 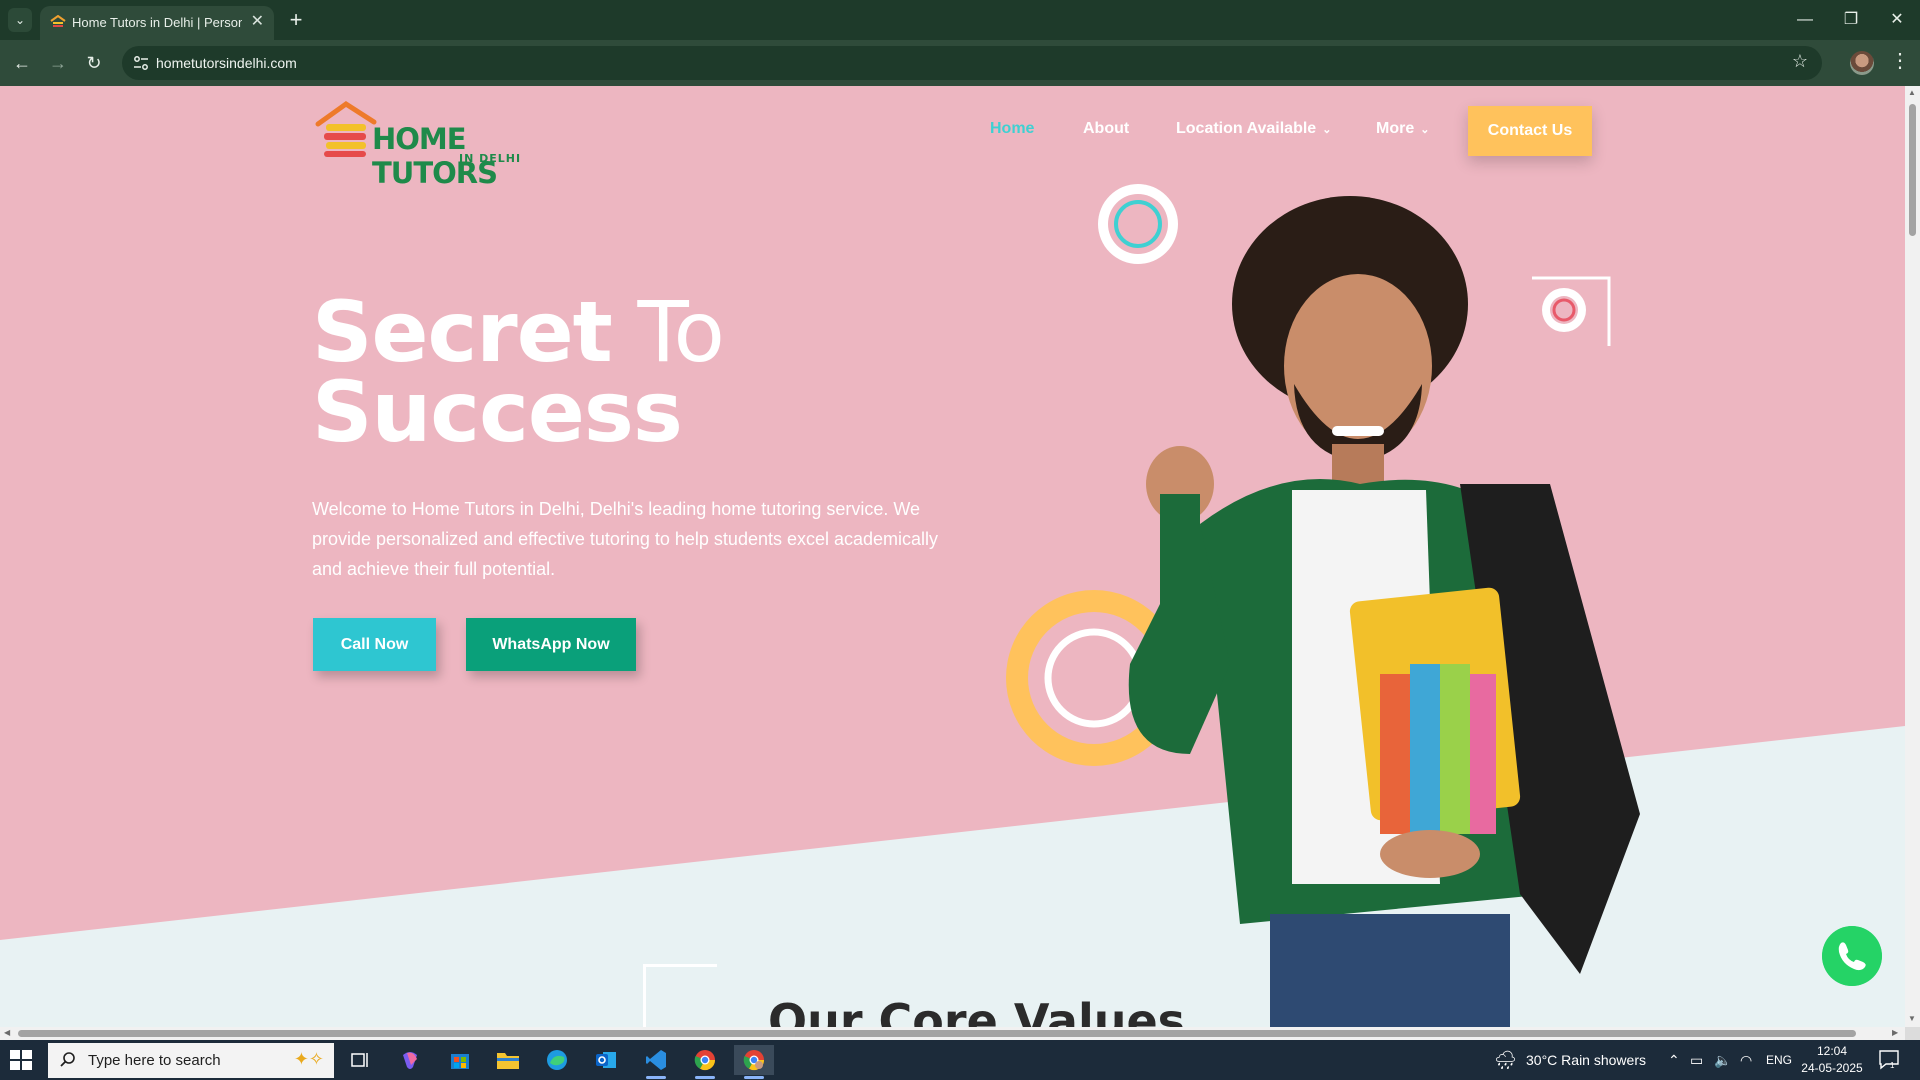 What do you see at coordinates (296, 20) in the screenshot?
I see `new-tab-button: +` at bounding box center [296, 20].